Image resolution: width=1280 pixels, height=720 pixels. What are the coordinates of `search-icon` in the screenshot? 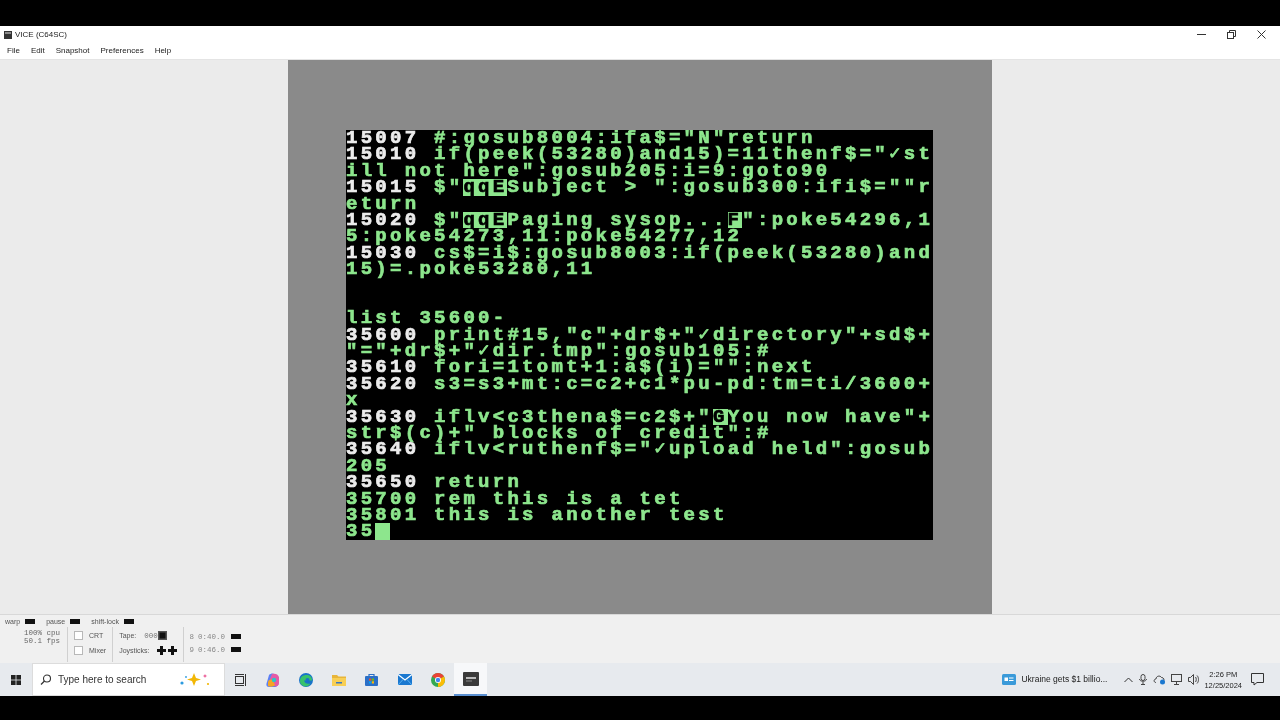 It's located at (45, 679).